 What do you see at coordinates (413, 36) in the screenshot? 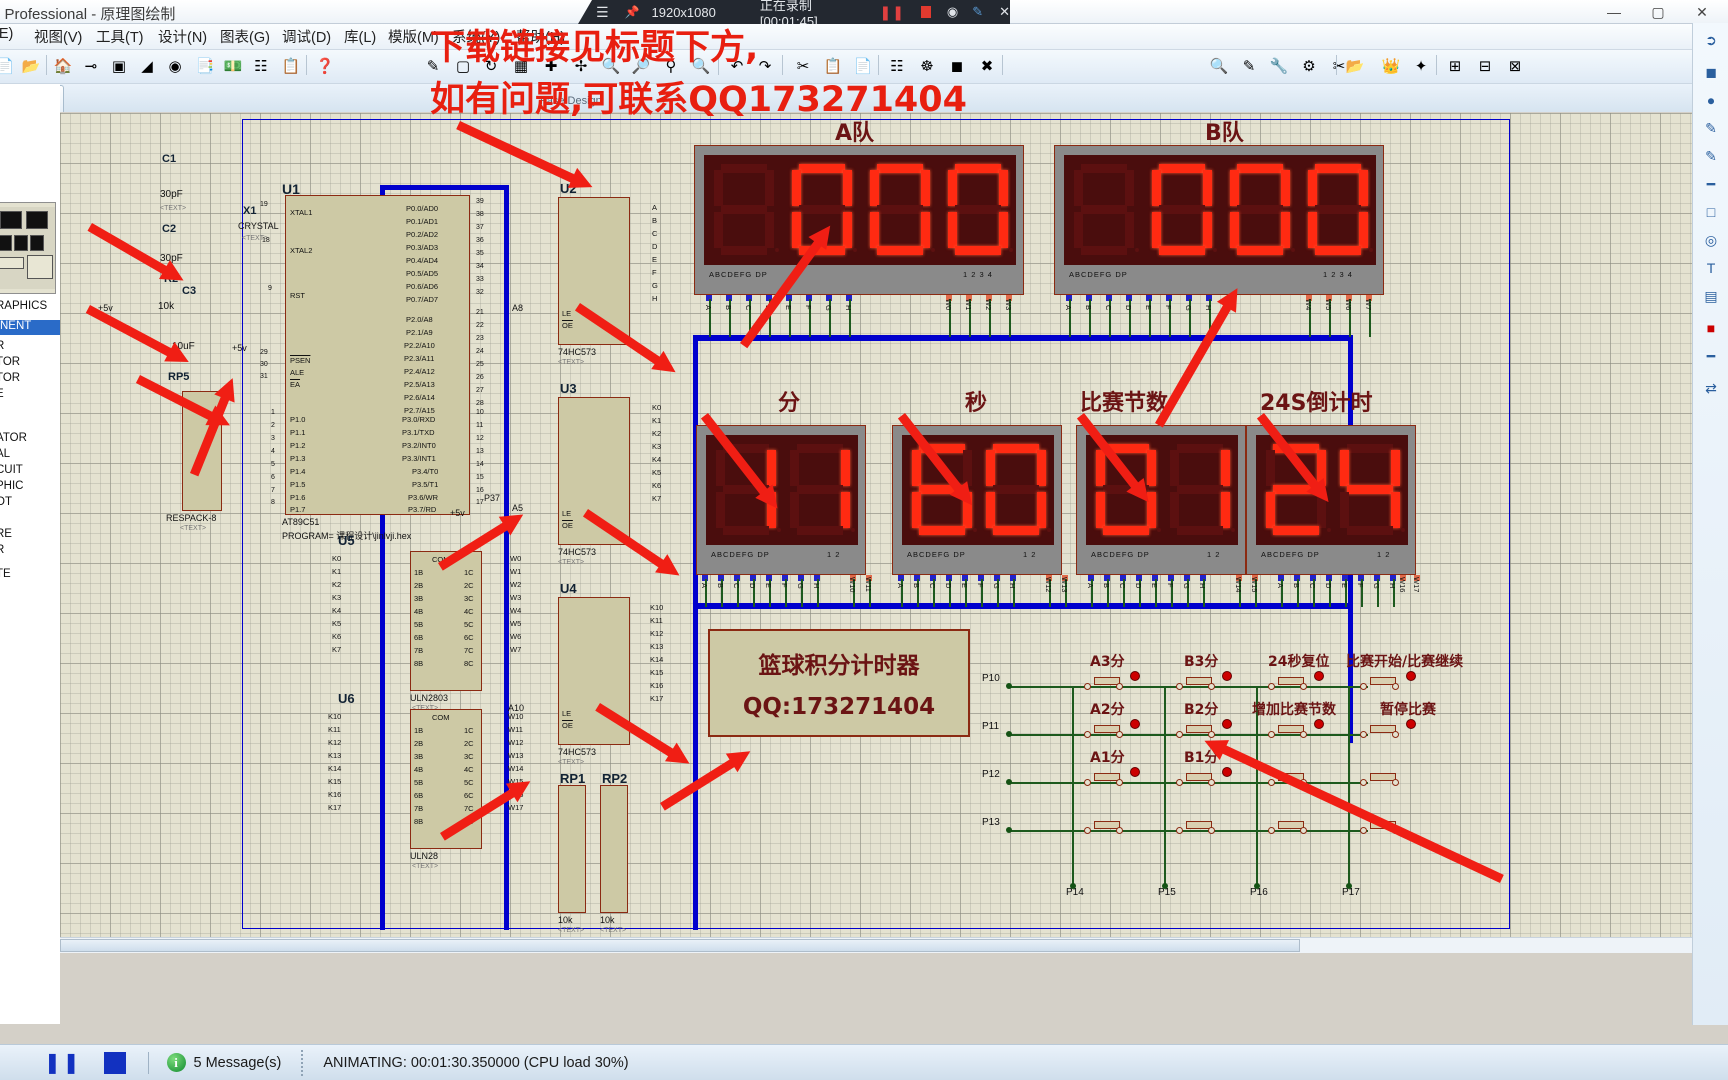
I see `menu-item-template: 模版(M)` at bounding box center [413, 36].